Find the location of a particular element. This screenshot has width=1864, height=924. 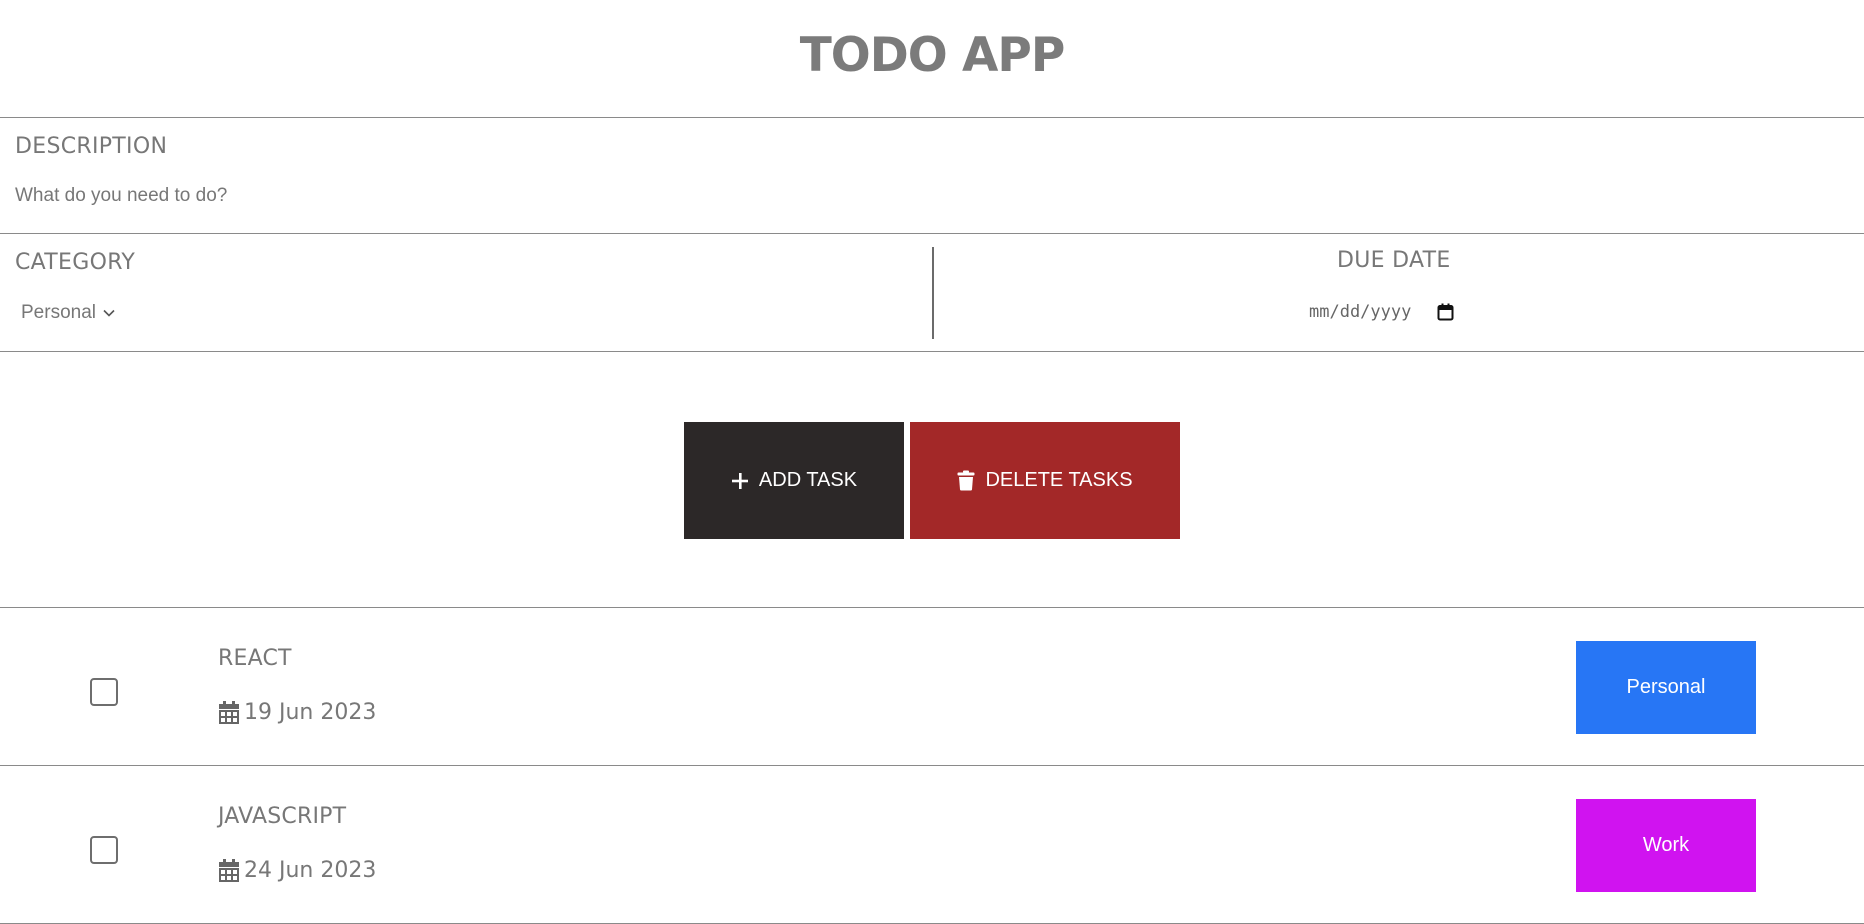

category-badge: Work is located at coordinates (1666, 845).